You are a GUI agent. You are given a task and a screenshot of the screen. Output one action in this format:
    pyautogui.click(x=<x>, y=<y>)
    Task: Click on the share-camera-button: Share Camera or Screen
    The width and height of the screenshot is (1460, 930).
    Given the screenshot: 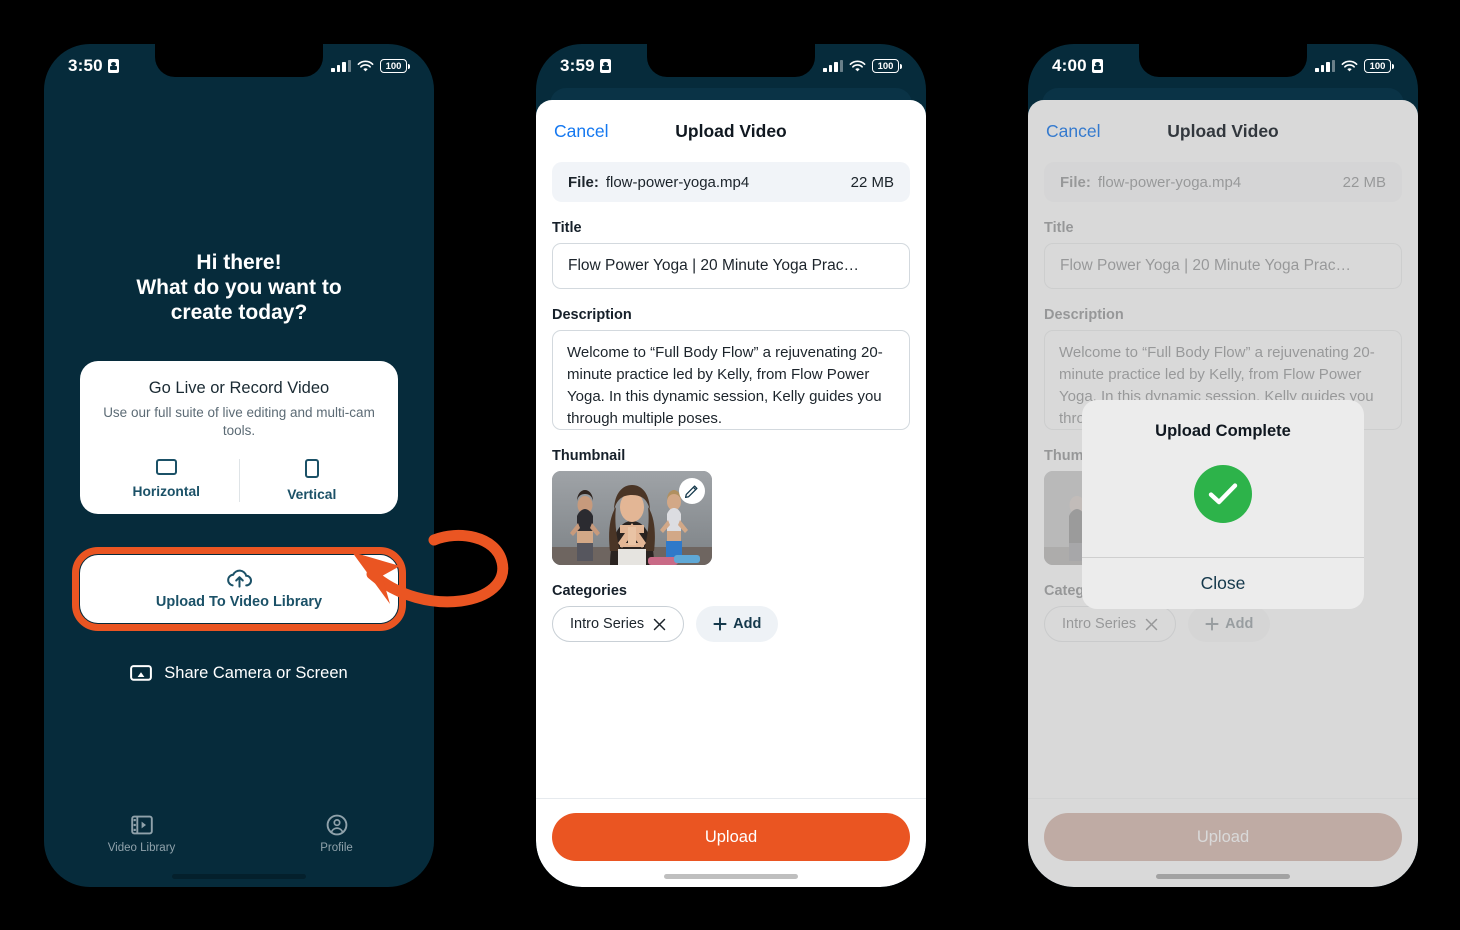 What is the action you would take?
    pyautogui.click(x=239, y=673)
    